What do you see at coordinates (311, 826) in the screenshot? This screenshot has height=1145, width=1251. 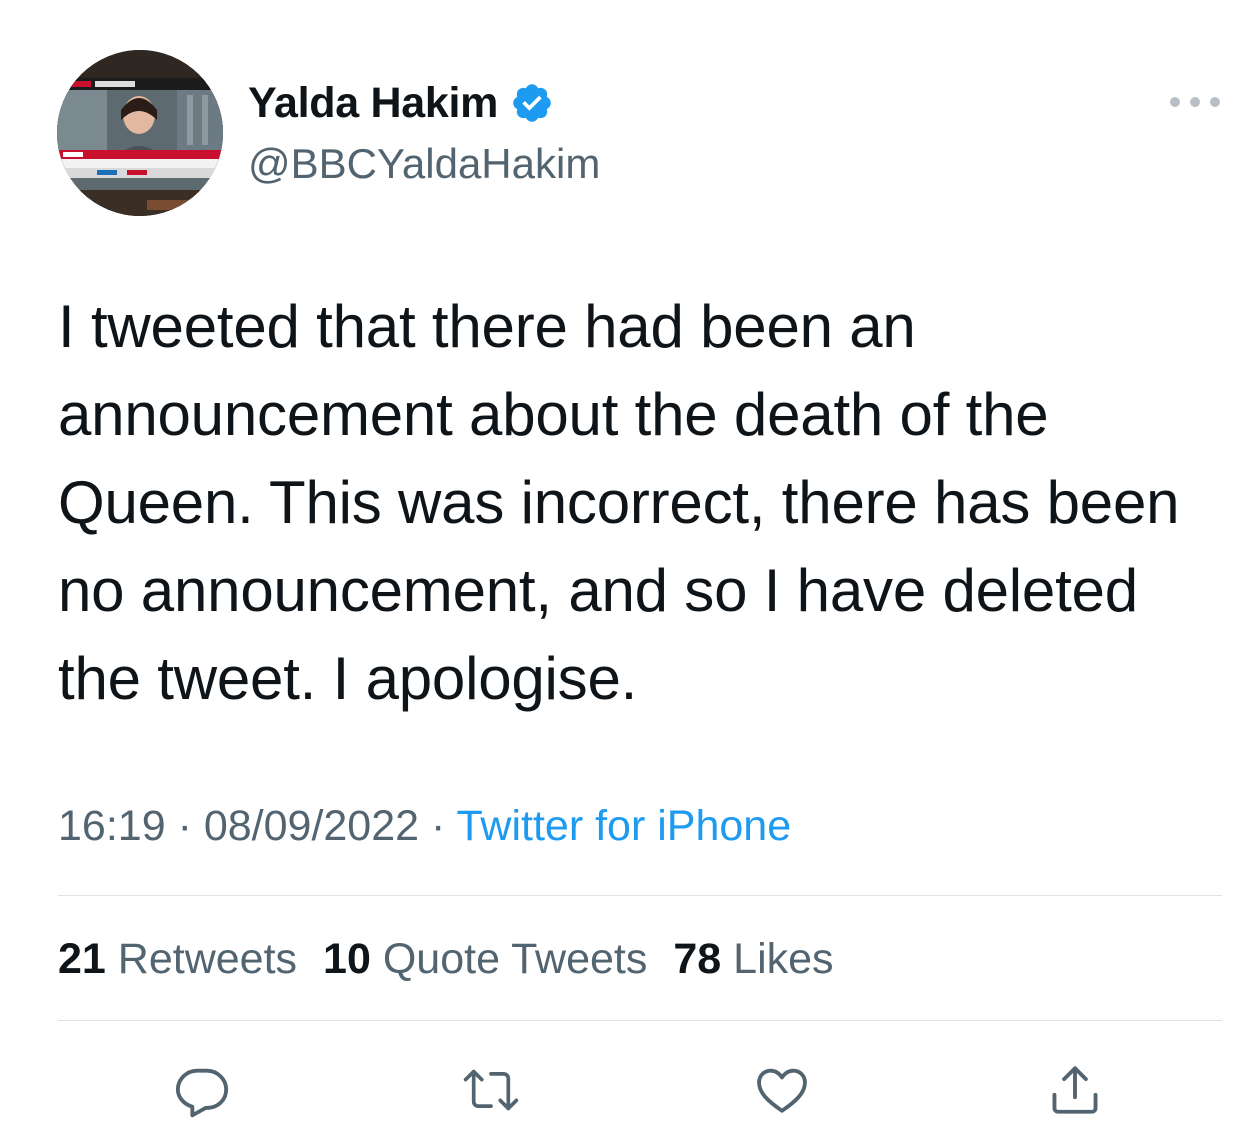 I see `tweet-date: 08/09/2022` at bounding box center [311, 826].